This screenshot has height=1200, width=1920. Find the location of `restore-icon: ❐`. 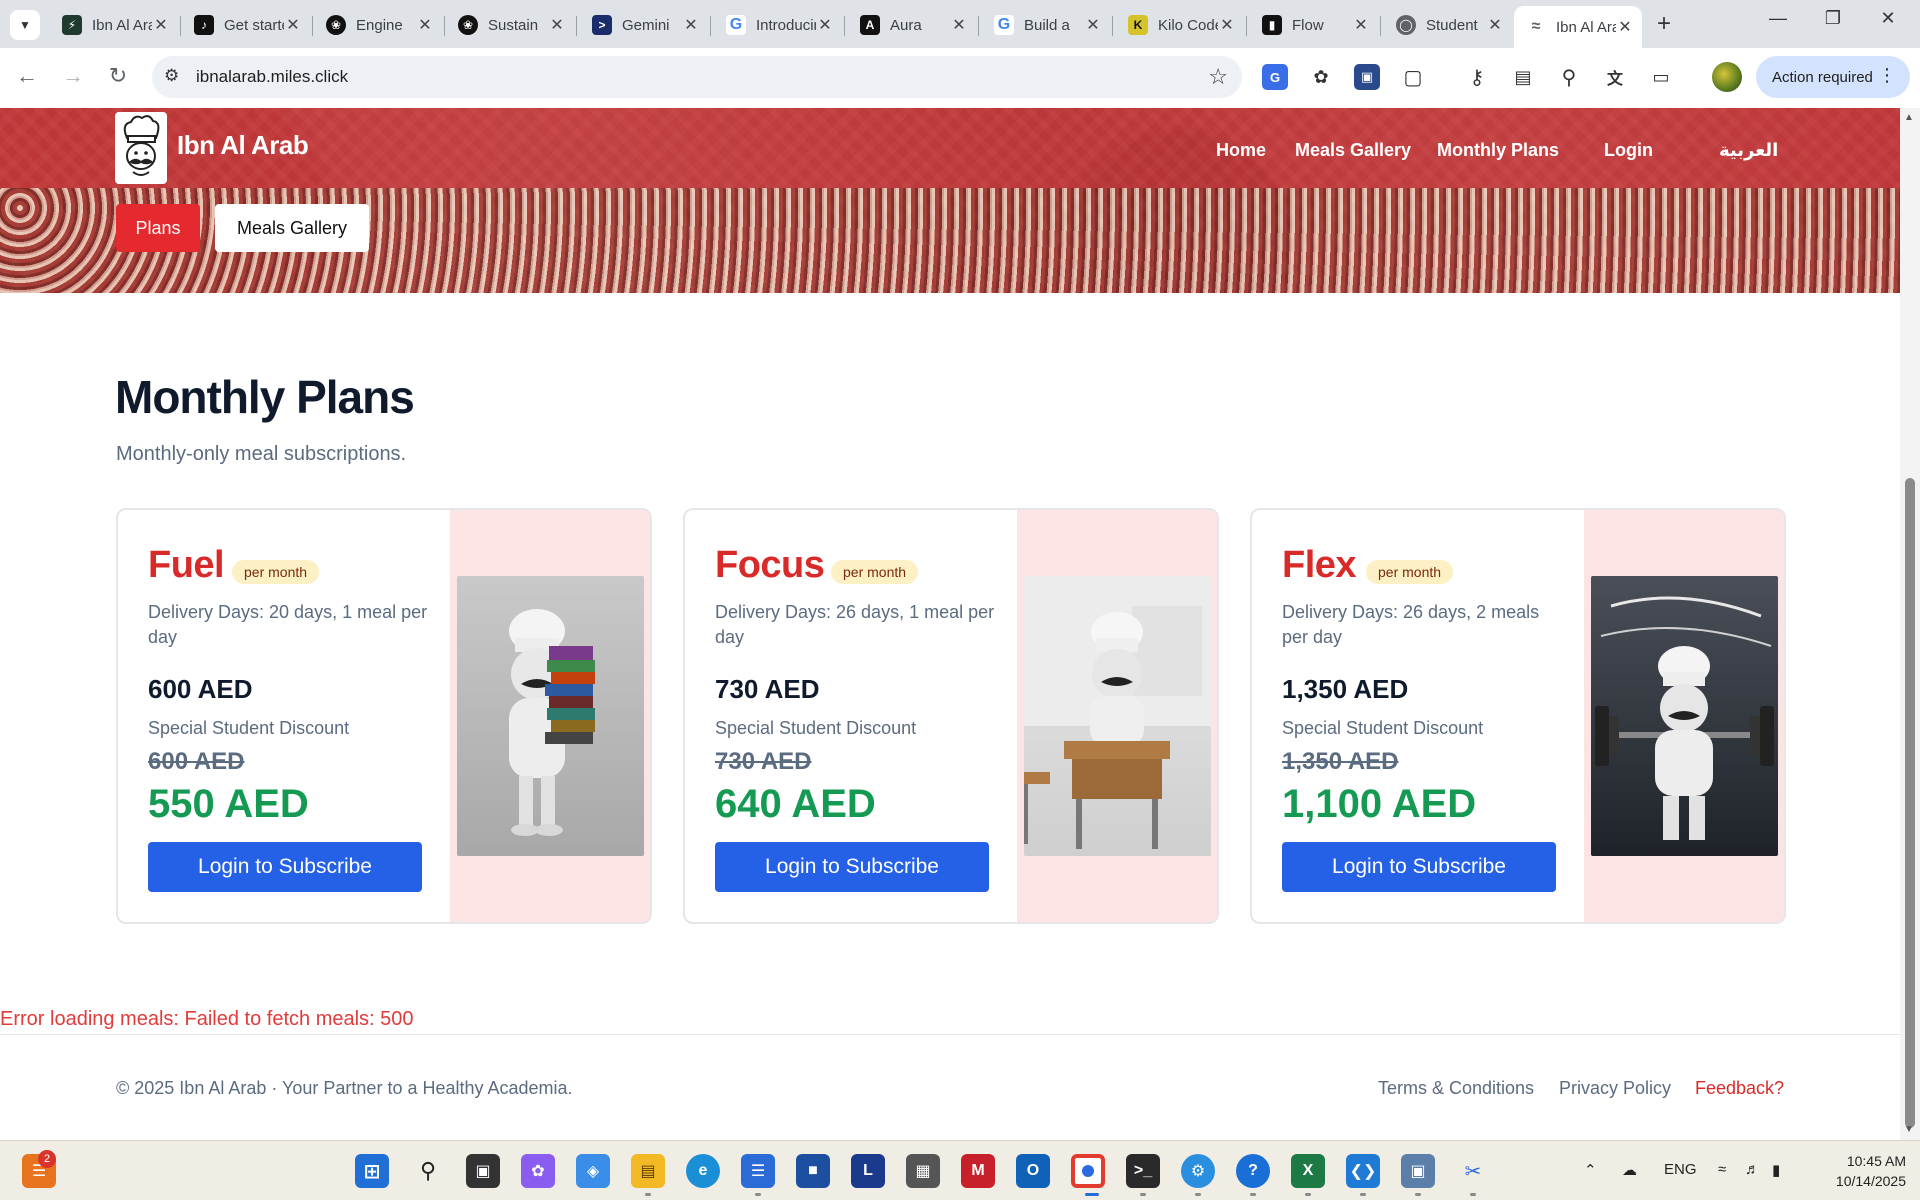

restore-icon: ❐ is located at coordinates (1833, 18).